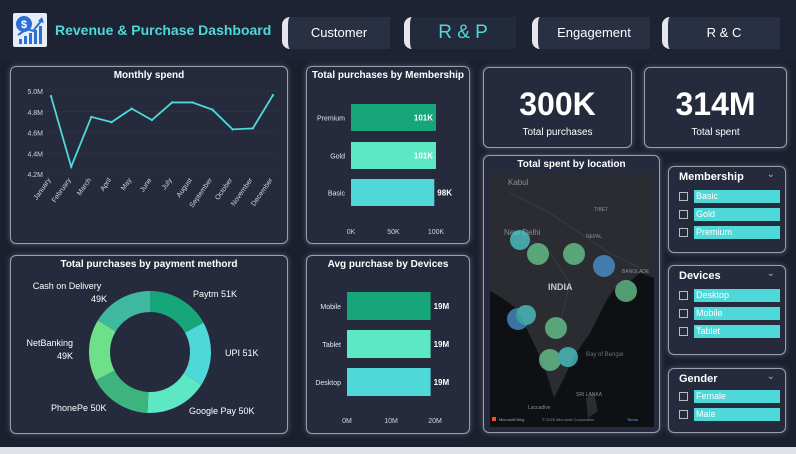  I want to click on x-tick-label: October, so click(224, 189).